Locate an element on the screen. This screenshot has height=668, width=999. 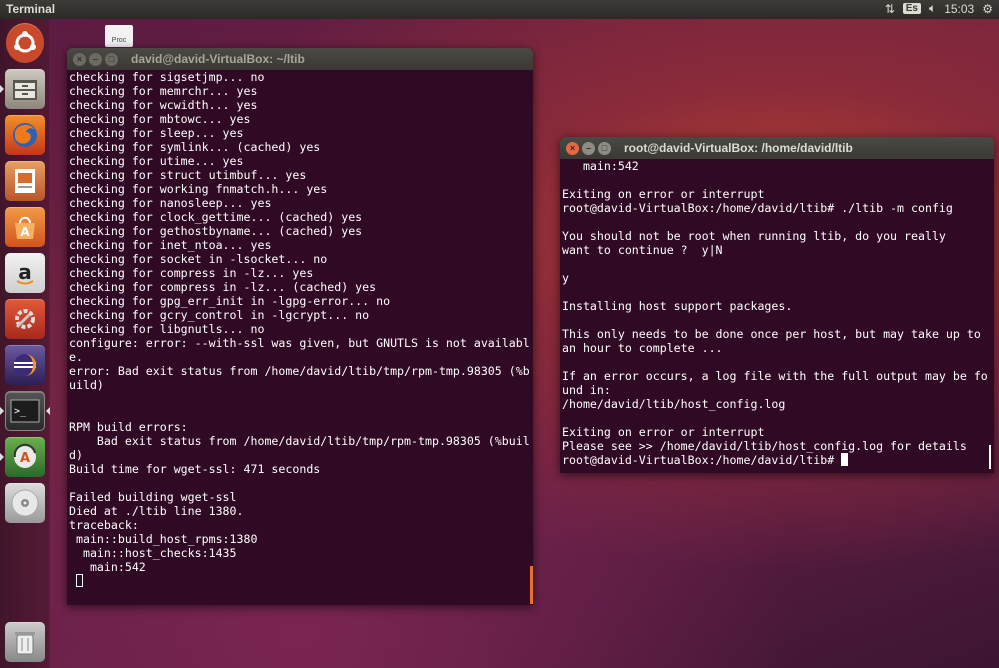
terminal-line: checking for working fnmatch.h... yes is located at coordinates (198, 189).